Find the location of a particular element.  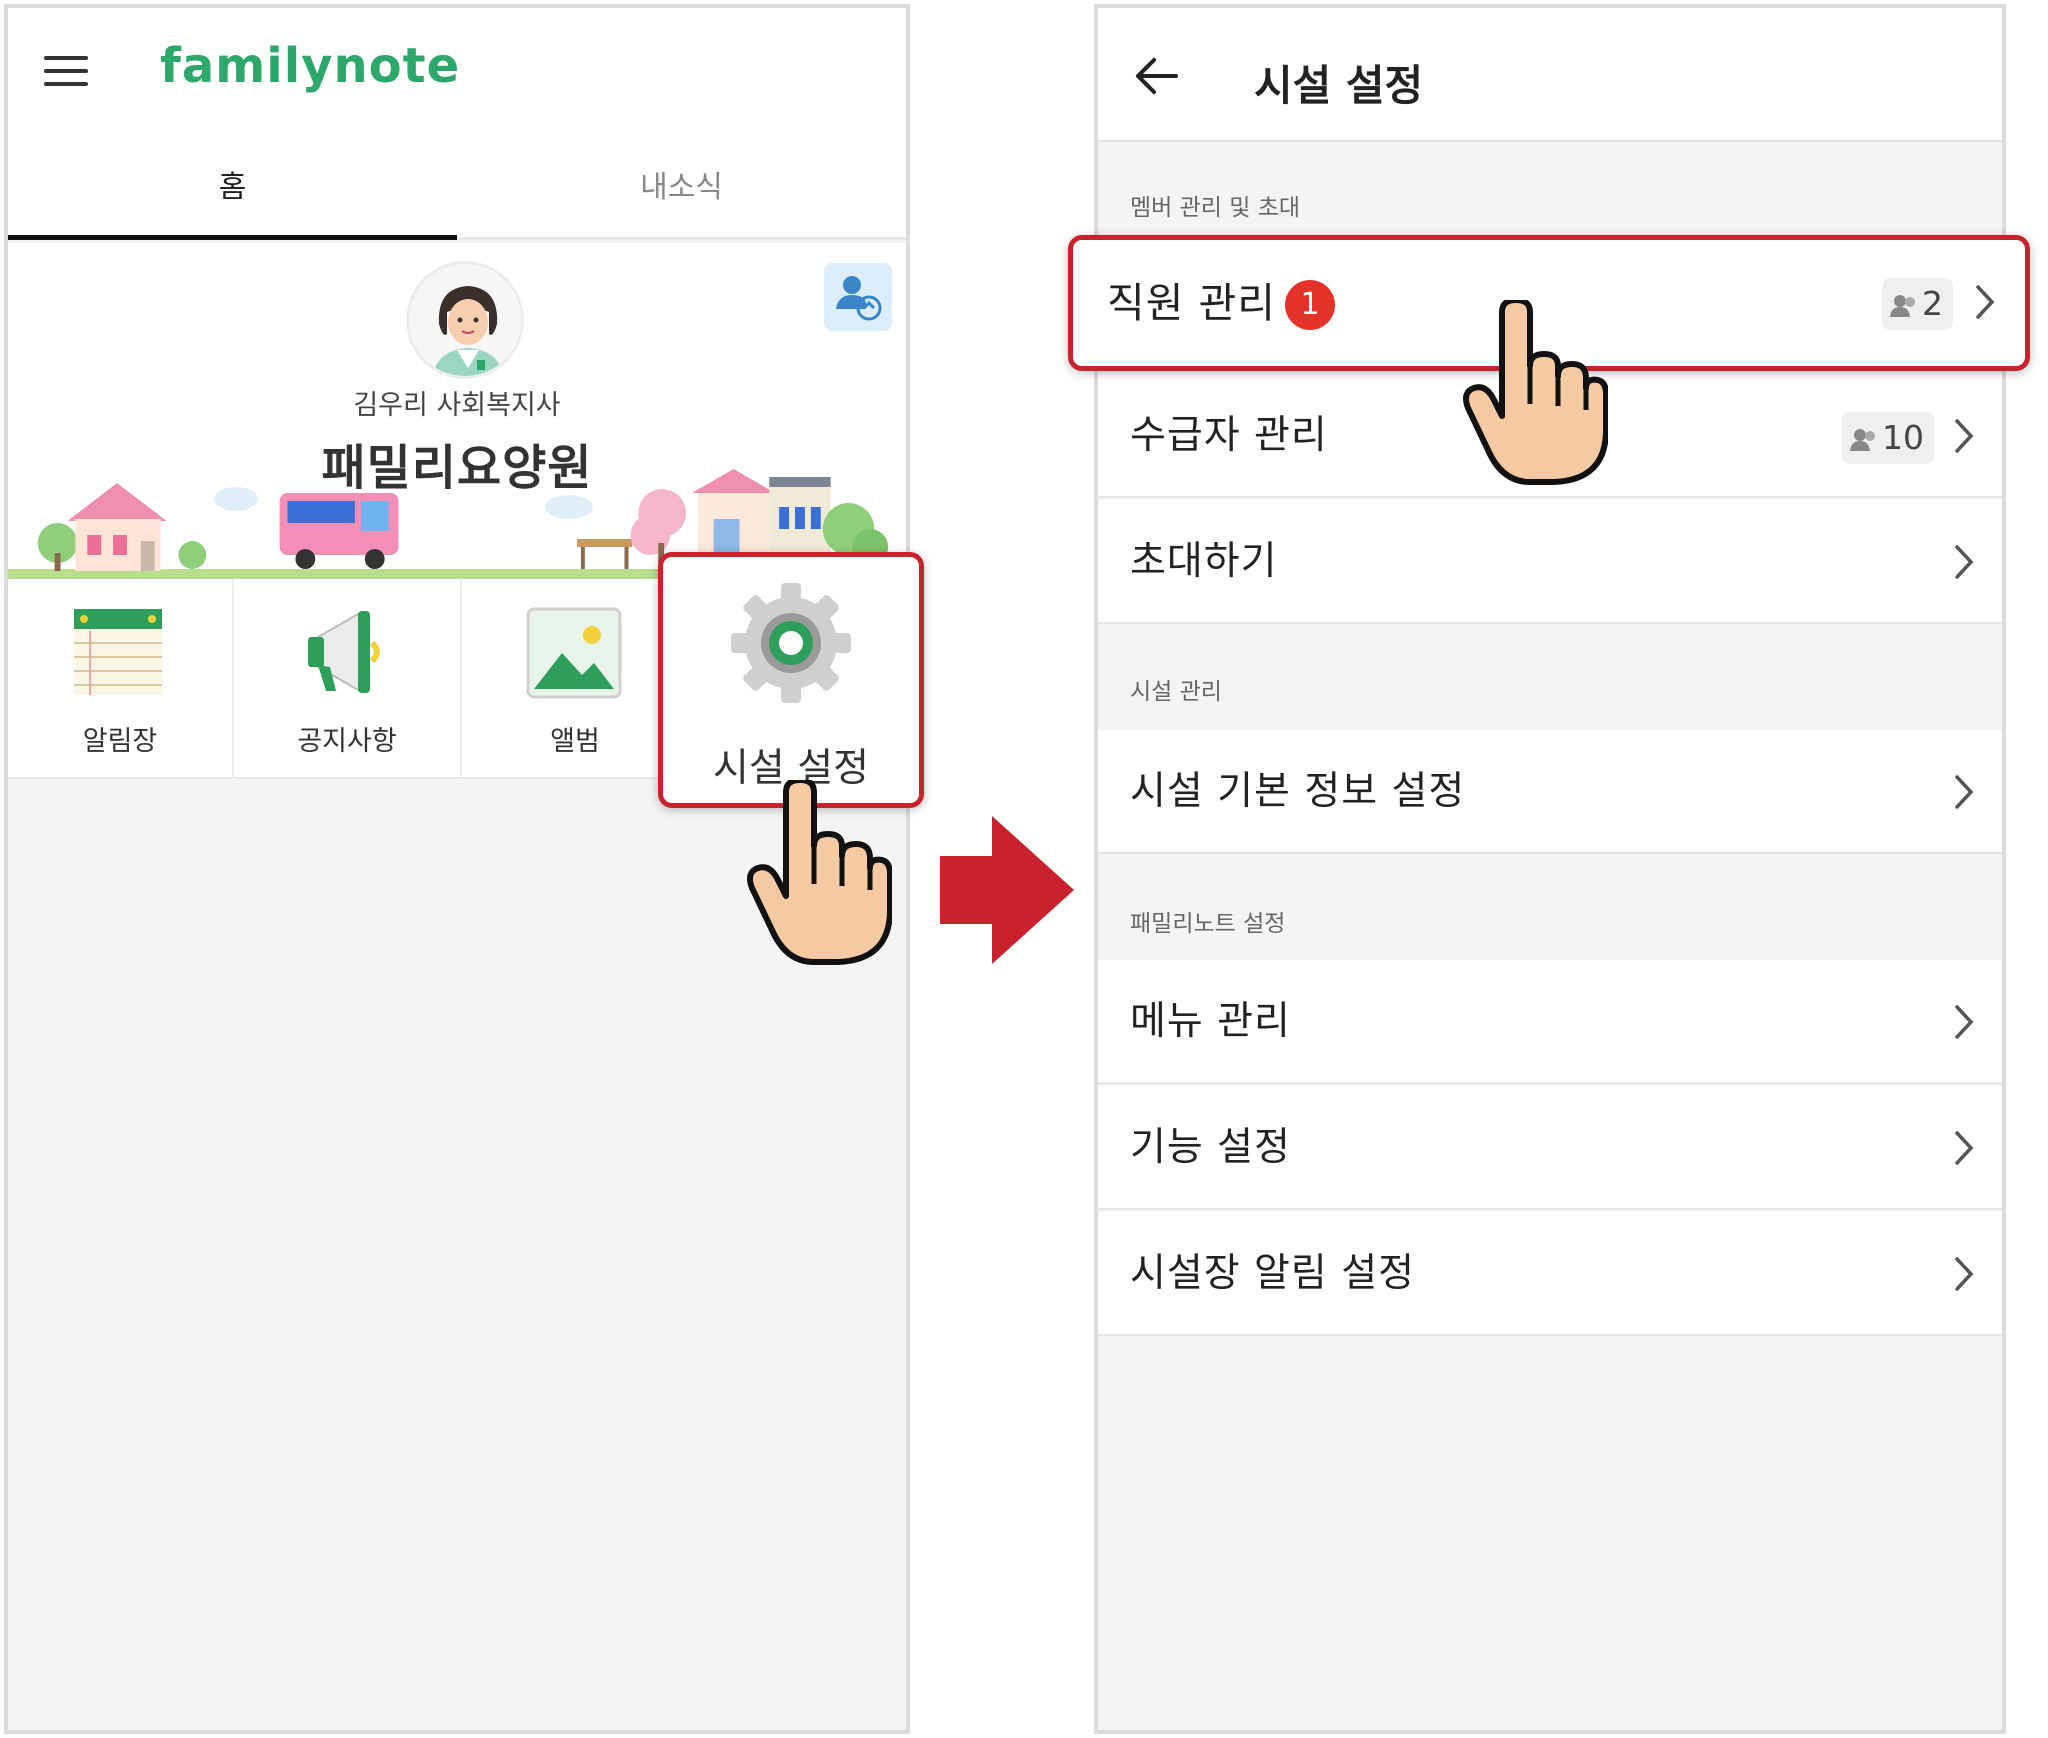

gear-icon is located at coordinates (791, 643).